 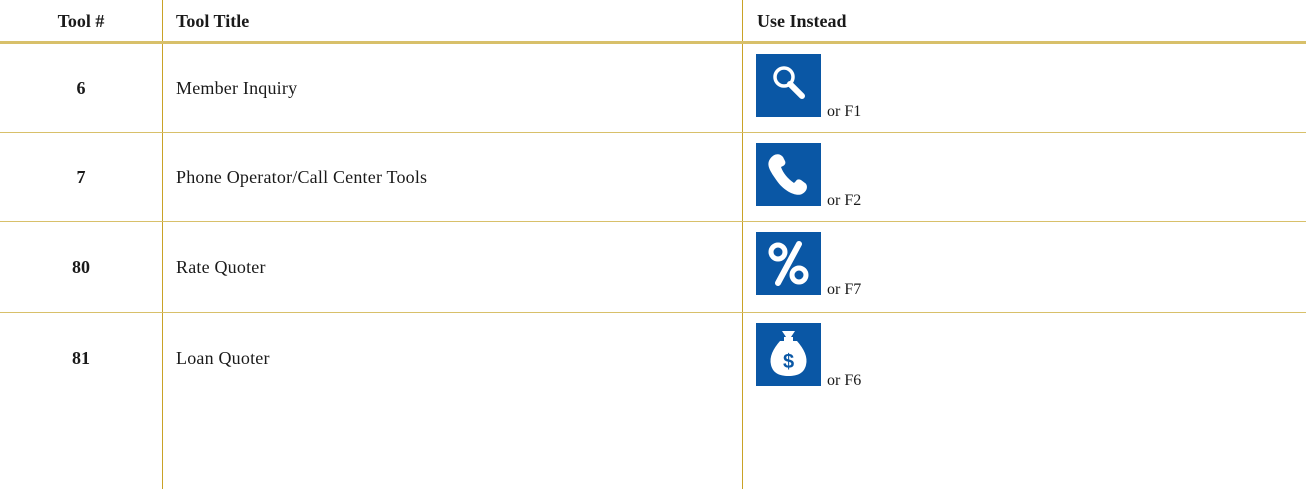 I want to click on tool-title: Loan Quoter, so click(x=223, y=358).